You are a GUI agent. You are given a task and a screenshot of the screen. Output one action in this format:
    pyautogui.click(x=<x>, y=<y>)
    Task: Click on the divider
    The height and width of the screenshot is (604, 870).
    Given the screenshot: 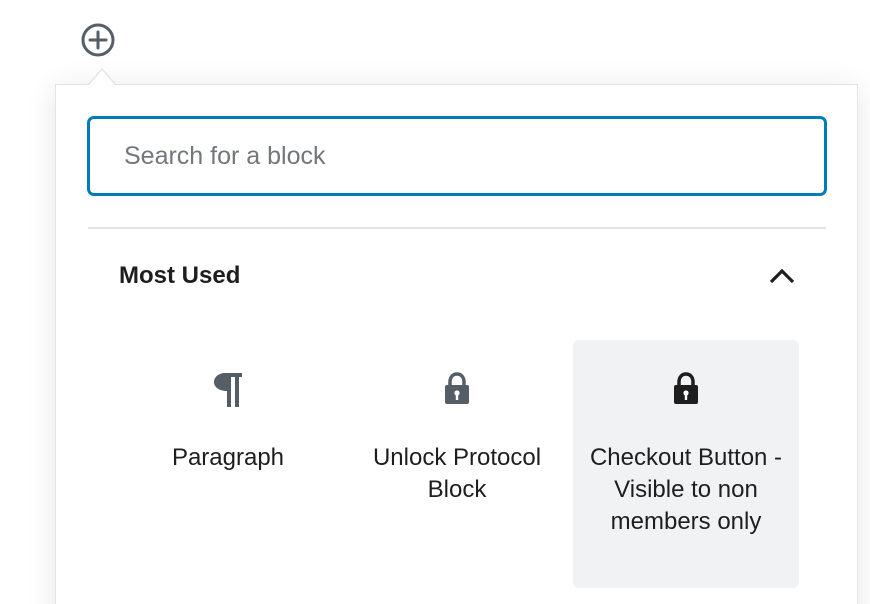 What is the action you would take?
    pyautogui.click(x=457, y=228)
    